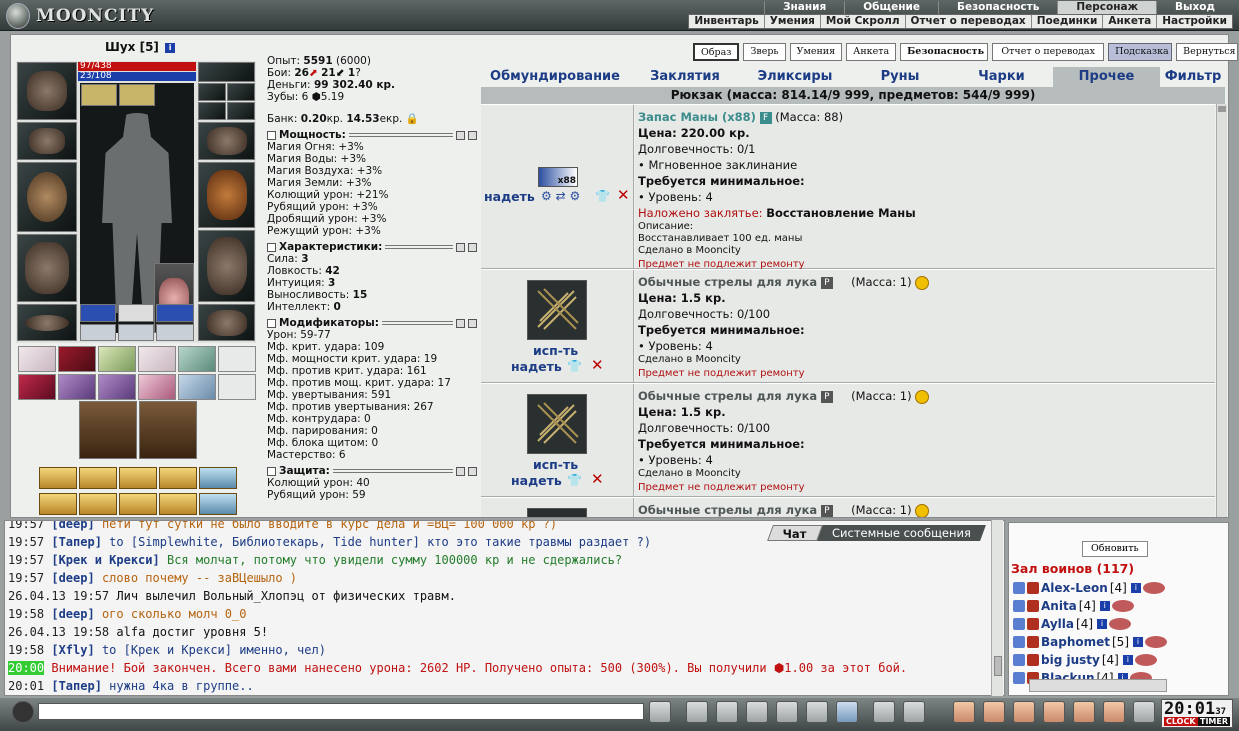 The image size is (1239, 731). What do you see at coordinates (994, 712) in the screenshot?
I see `moneybag-icon` at bounding box center [994, 712].